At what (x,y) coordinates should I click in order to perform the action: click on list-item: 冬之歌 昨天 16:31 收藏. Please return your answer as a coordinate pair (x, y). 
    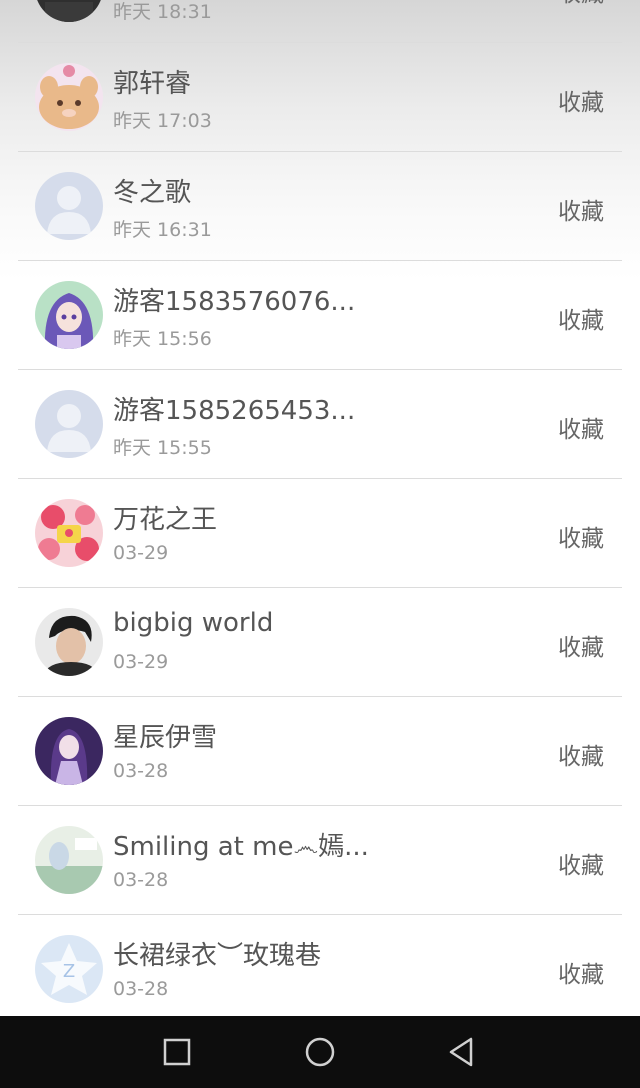
    Looking at the image, I should click on (320, 206).